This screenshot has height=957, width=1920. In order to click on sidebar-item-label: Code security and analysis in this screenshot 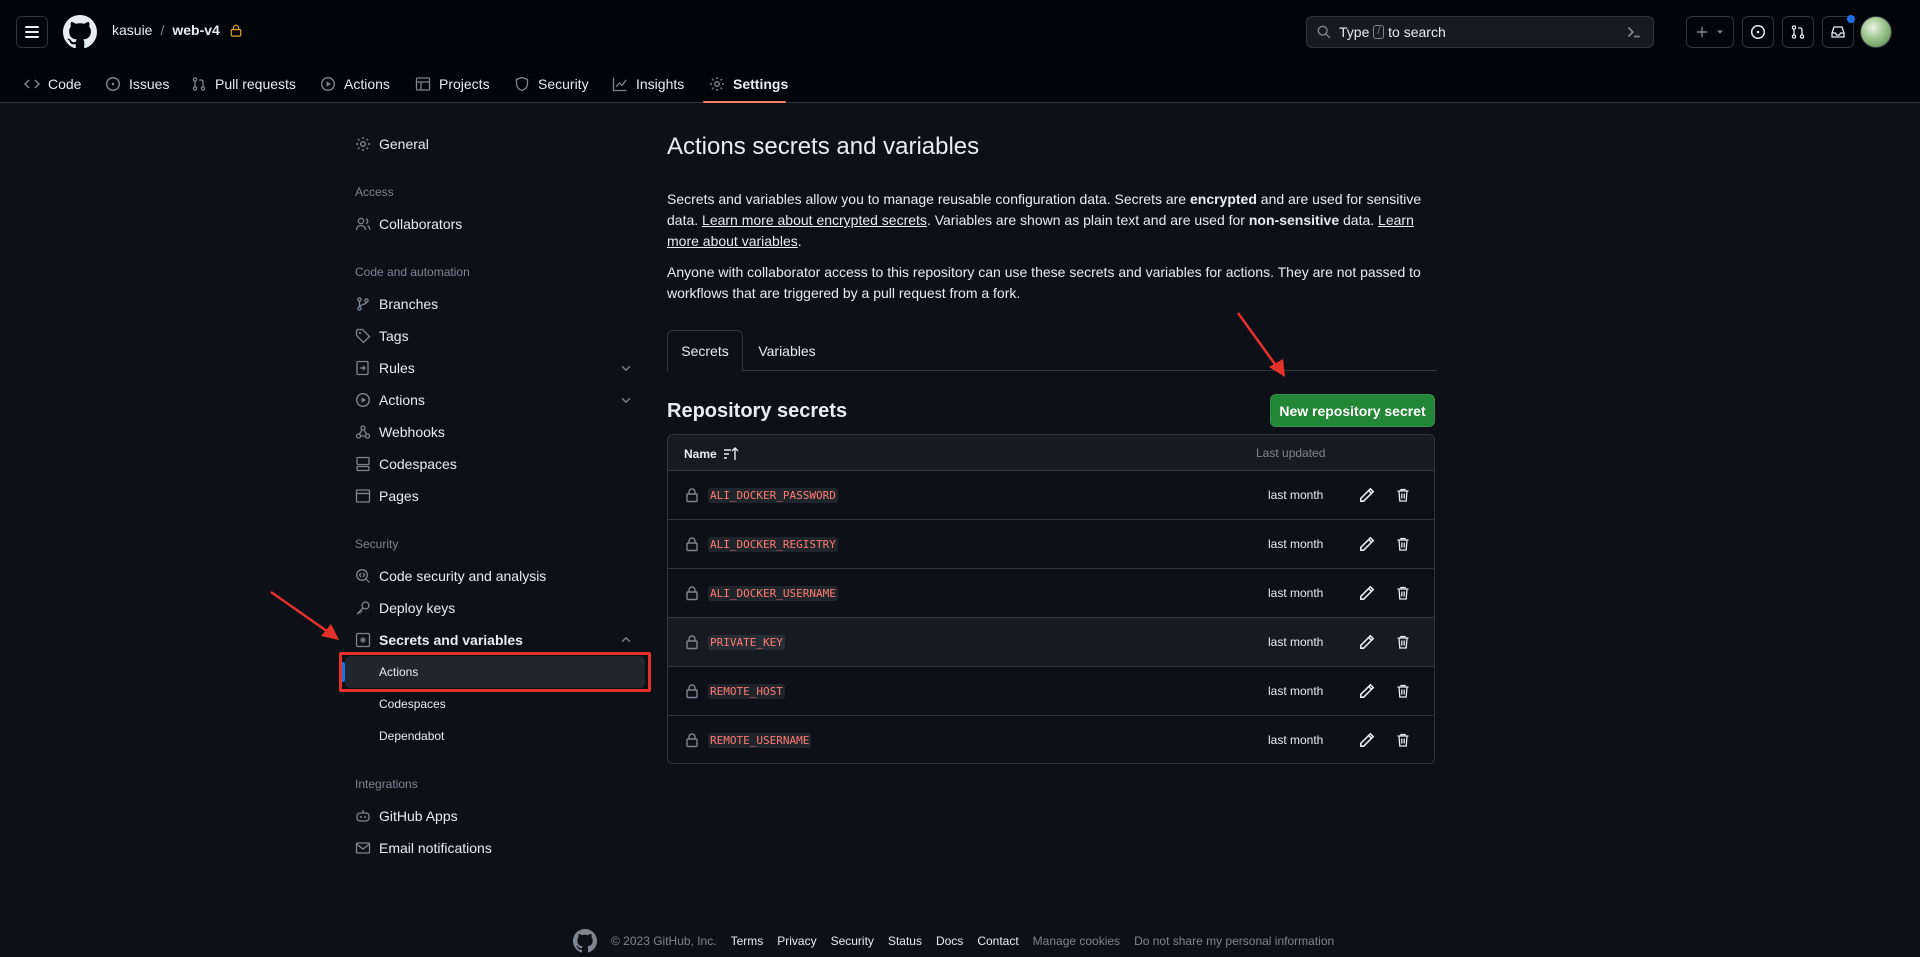, I will do `click(463, 576)`.